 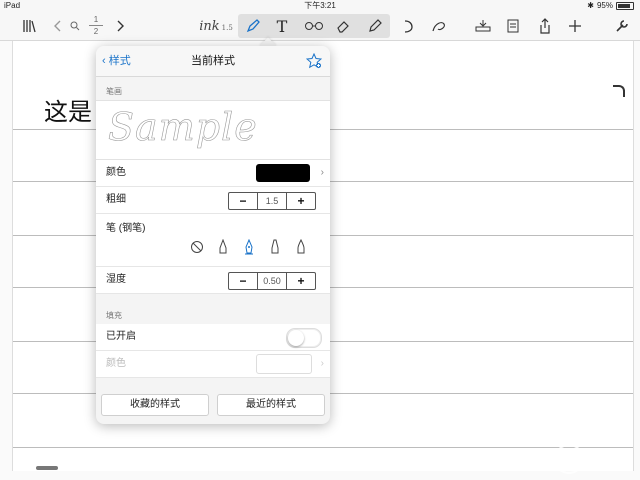 I want to click on fountain-pen-icon, so click(x=249, y=247).